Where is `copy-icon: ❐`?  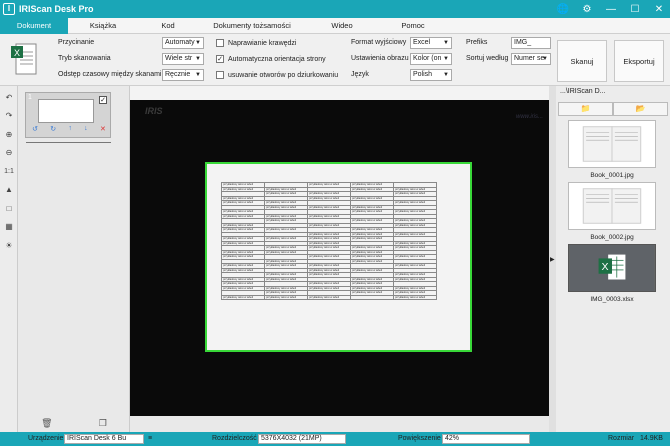
copy-icon: ❐ is located at coordinates (103, 425).